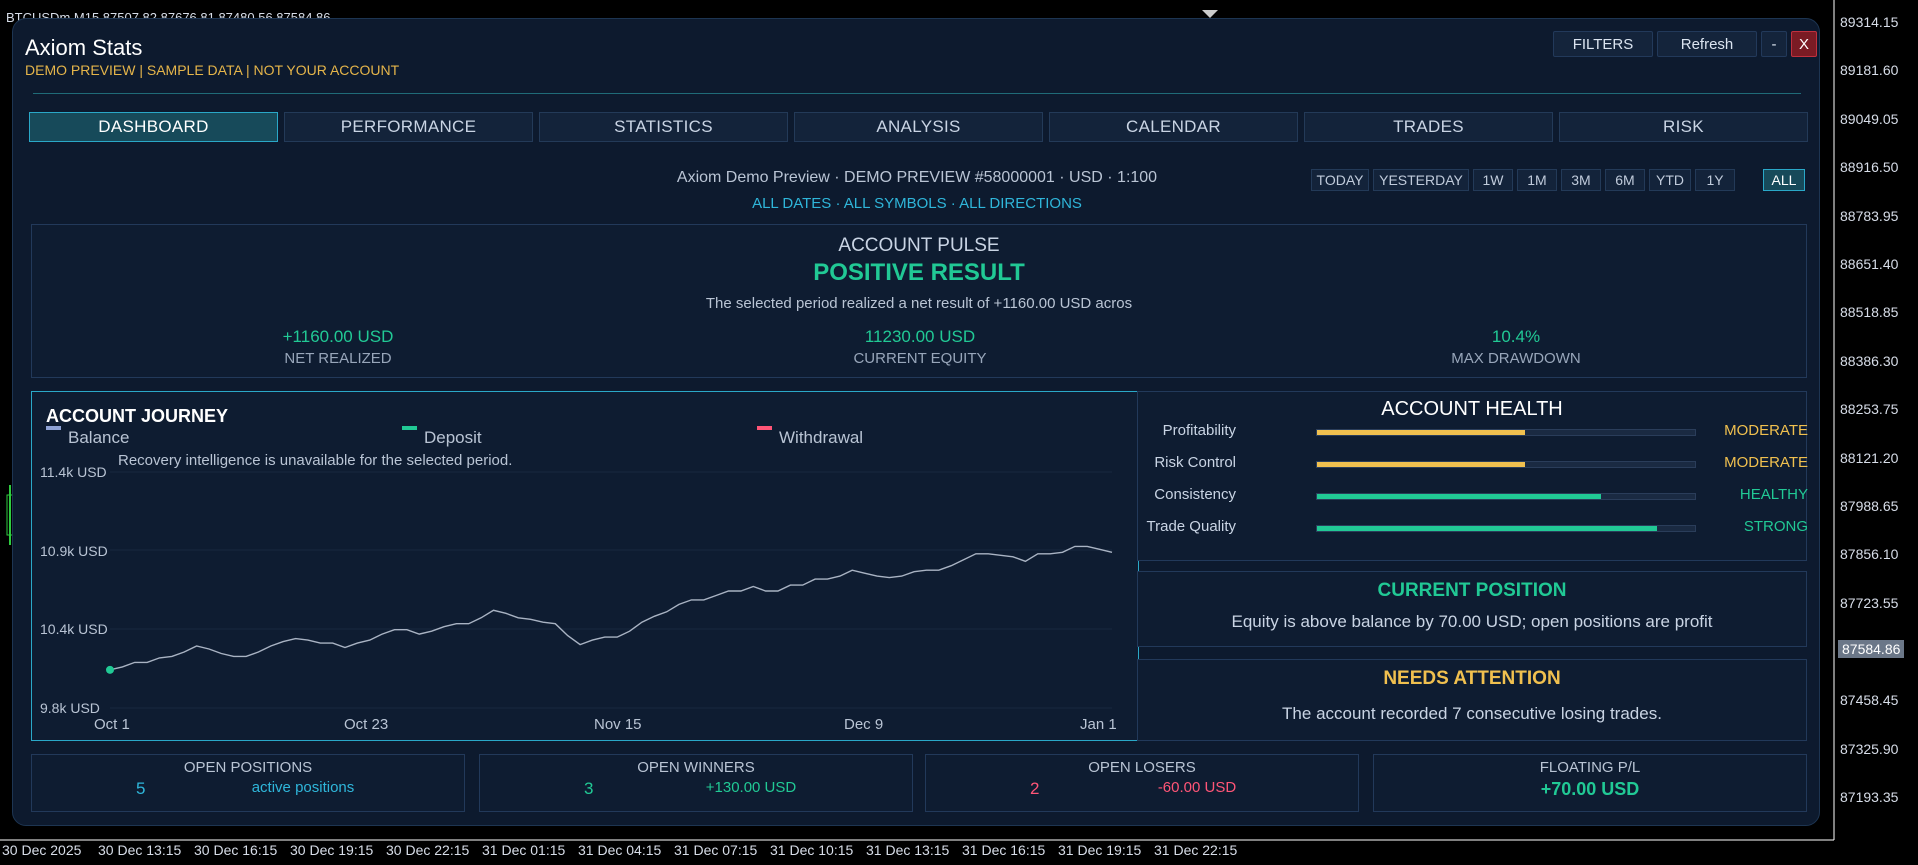 The width and height of the screenshot is (1918, 865). I want to click on kpi-value: 10.4%, so click(1516, 336).